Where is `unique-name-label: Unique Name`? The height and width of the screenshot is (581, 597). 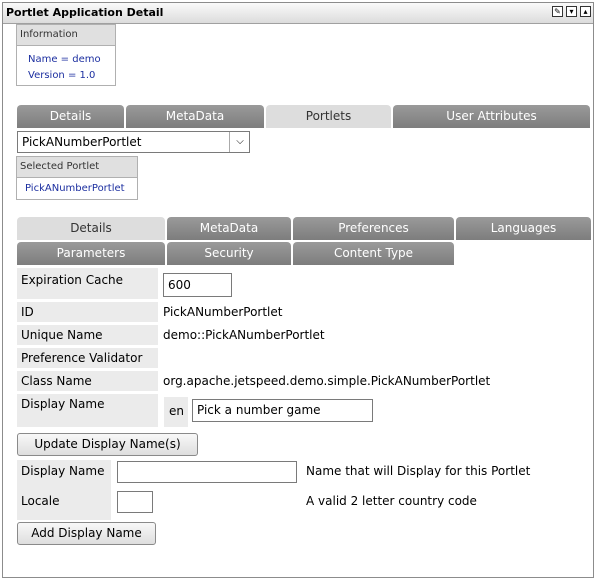 unique-name-label: Unique Name is located at coordinates (87, 335).